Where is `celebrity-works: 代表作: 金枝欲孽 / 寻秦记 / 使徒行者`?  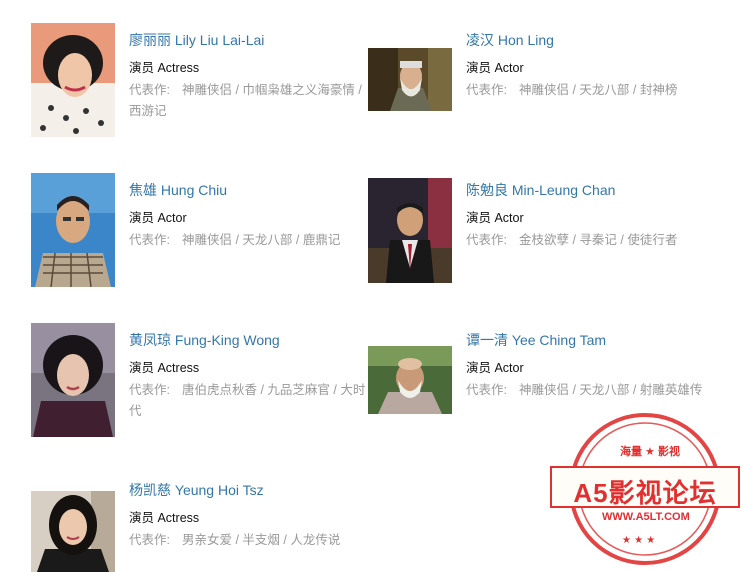 celebrity-works: 代表作: 金枝欲孽 / 寻秦记 / 使徒行者 is located at coordinates (572, 240).